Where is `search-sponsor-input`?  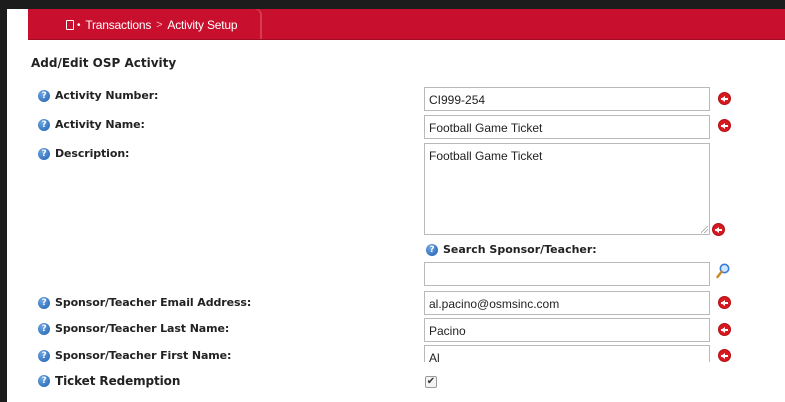
search-sponsor-input is located at coordinates (567, 274).